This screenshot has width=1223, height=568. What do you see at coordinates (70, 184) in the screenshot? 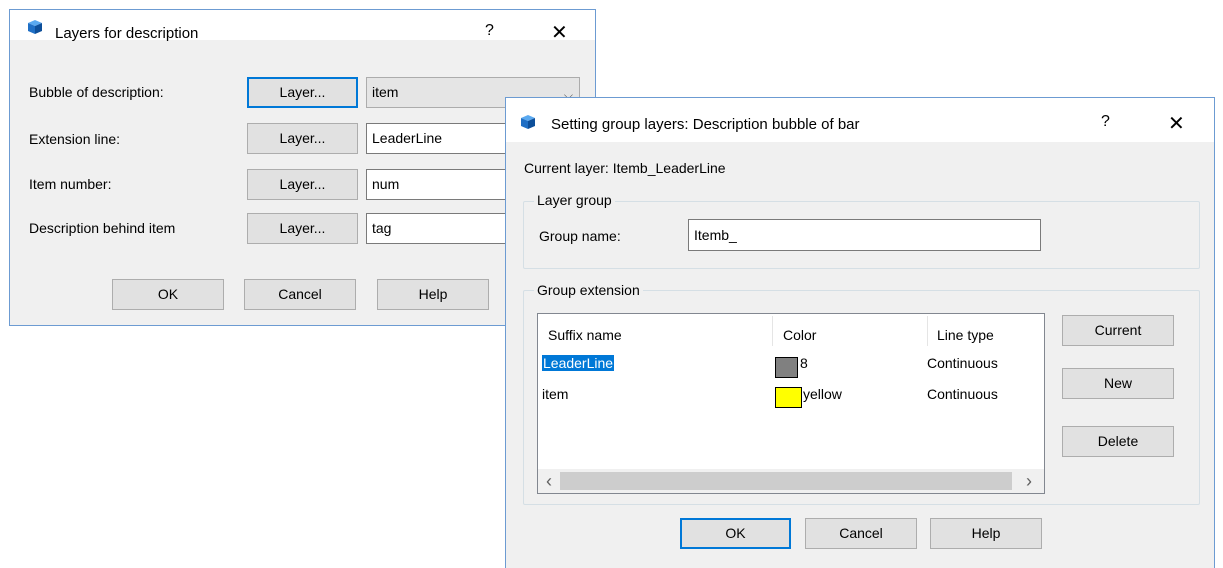
I see `row-label-item-number: Item number:` at bounding box center [70, 184].